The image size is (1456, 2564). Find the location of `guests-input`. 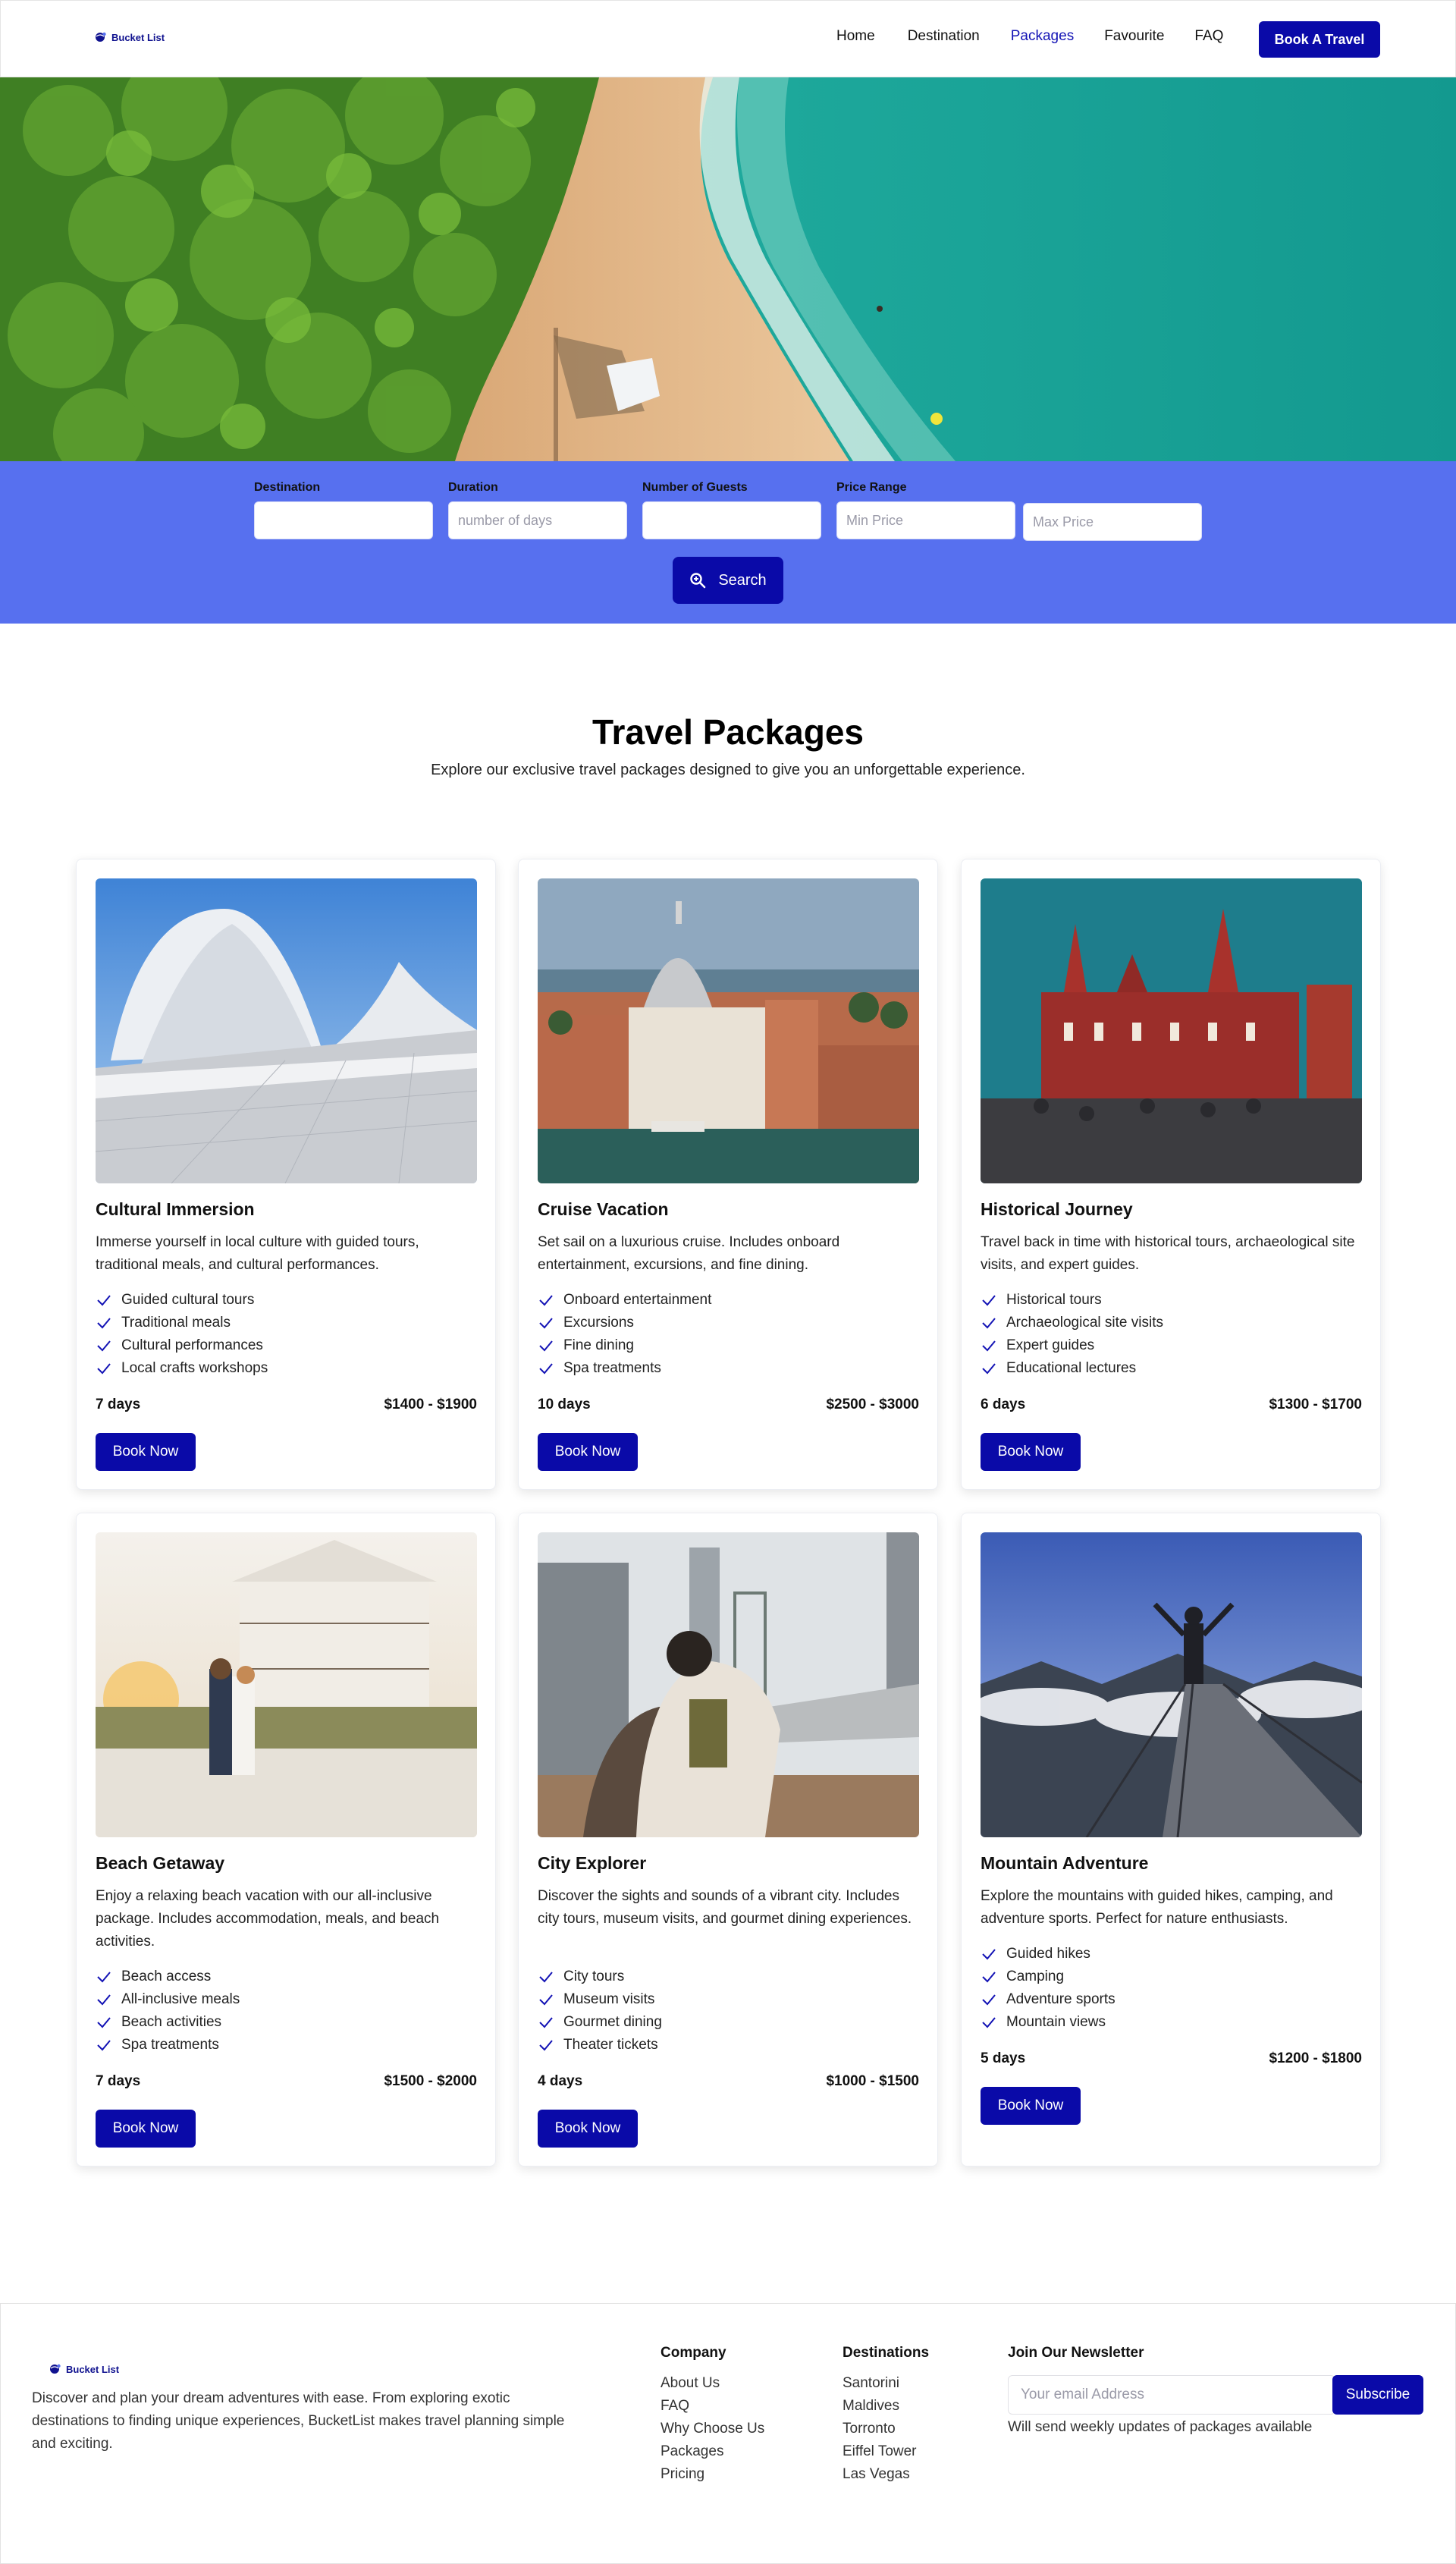

guests-input is located at coordinates (731, 520).